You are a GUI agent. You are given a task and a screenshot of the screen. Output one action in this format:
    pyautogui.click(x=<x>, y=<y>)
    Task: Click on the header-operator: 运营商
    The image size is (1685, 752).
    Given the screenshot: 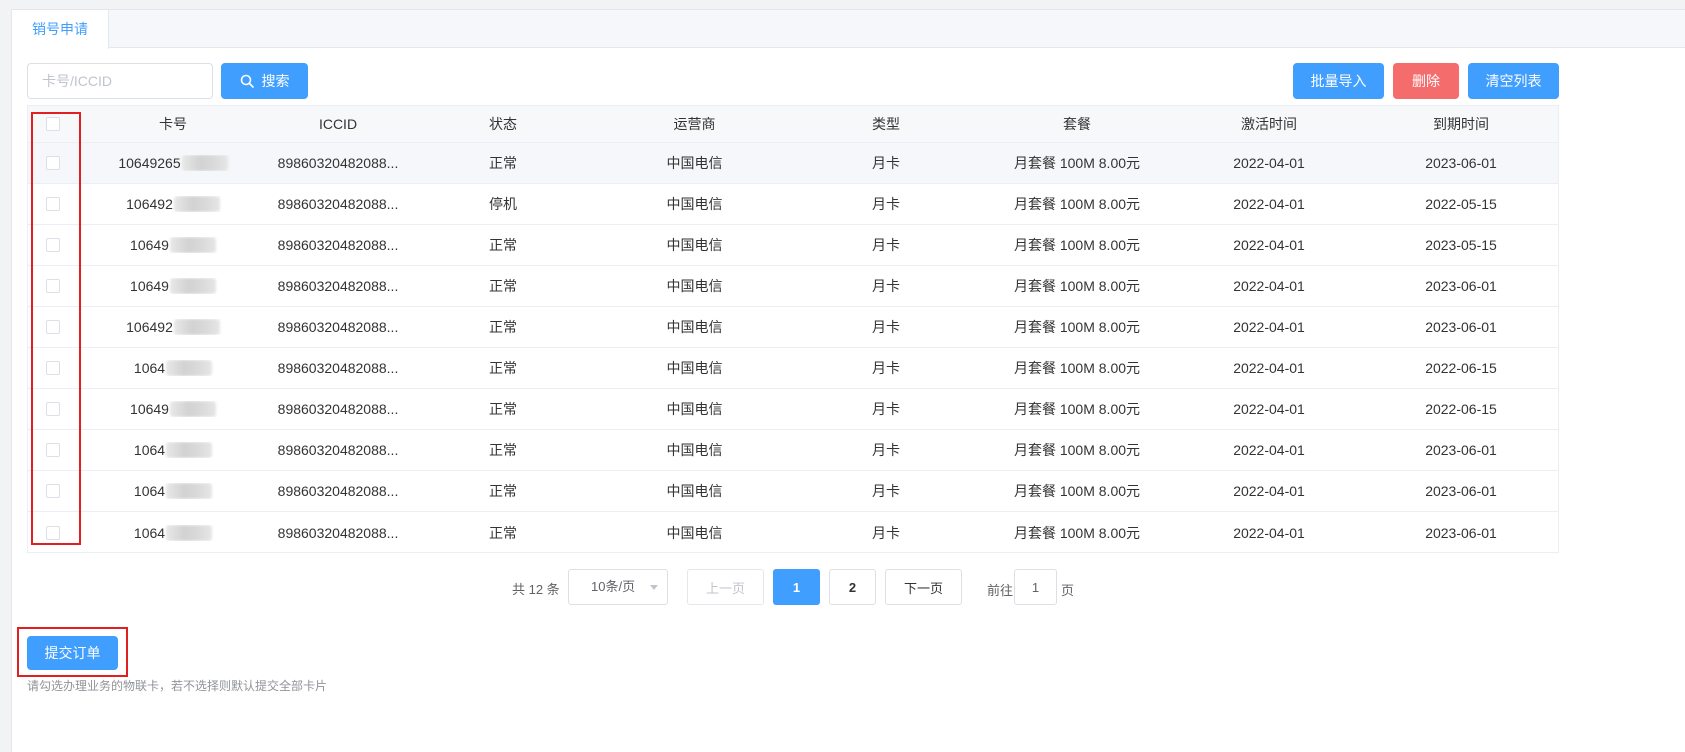 What is the action you would take?
    pyautogui.click(x=694, y=124)
    